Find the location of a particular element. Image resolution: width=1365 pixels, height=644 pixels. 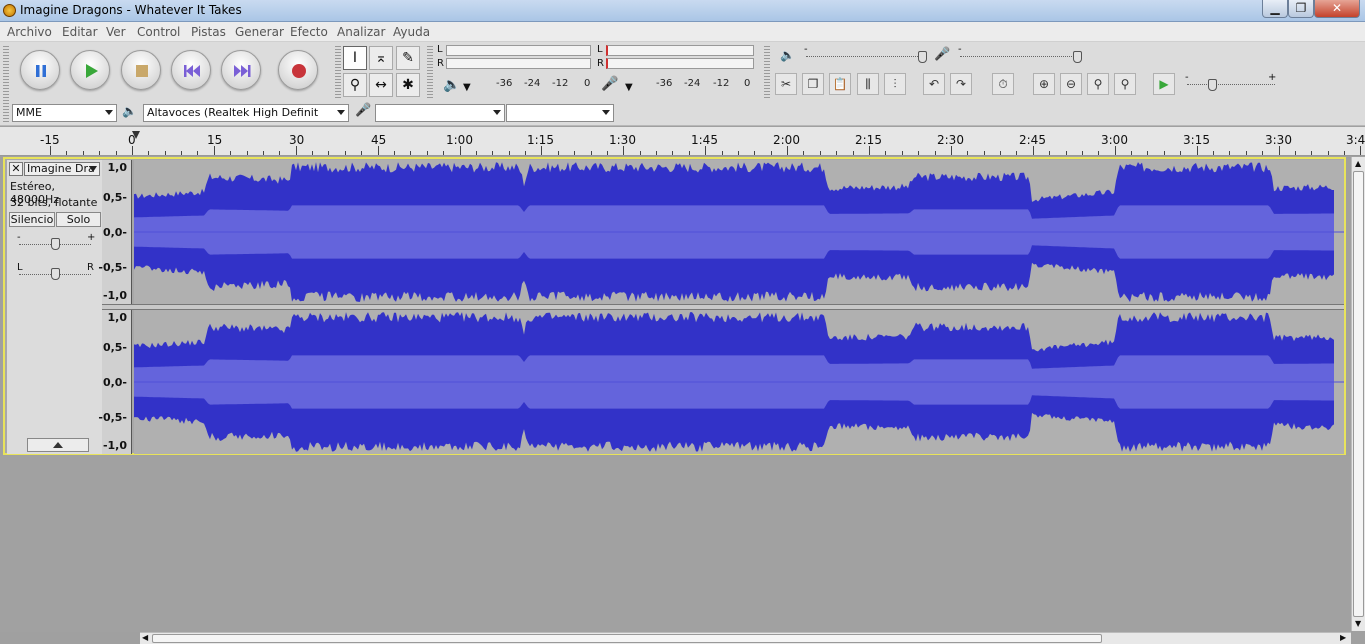

output-volume-track is located at coordinates (866, 57).